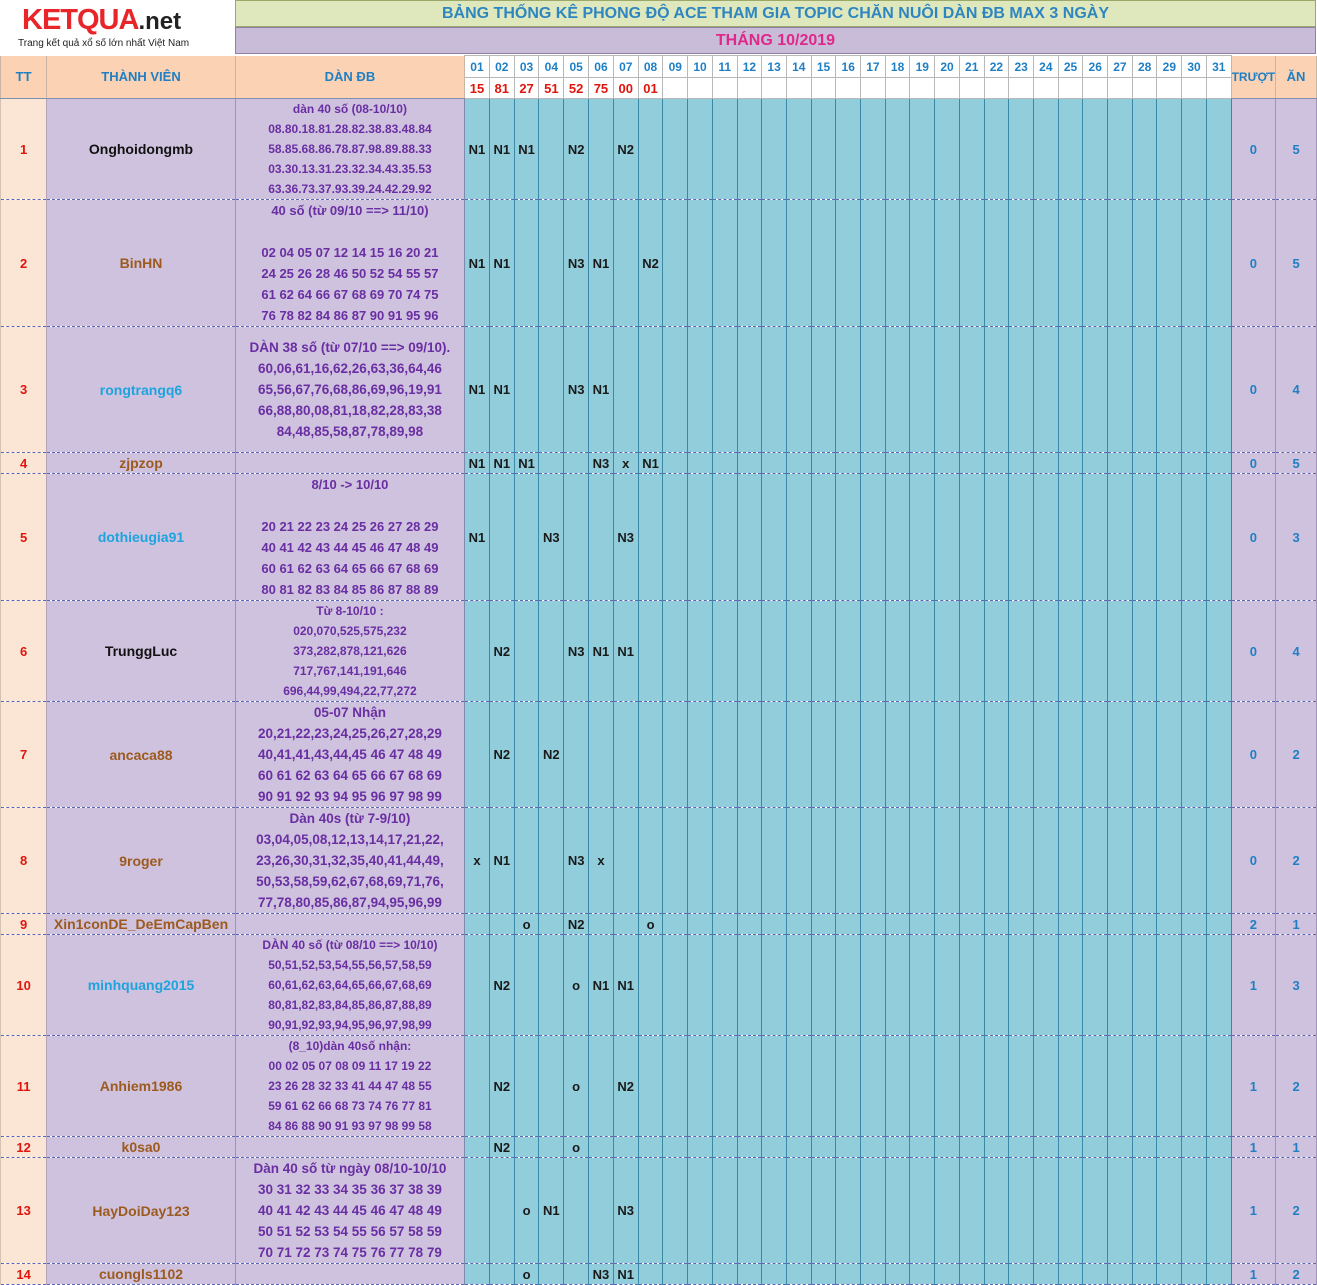  I want to click on dan-line: 50,51,52,53,54,55,56,57,58,59, so click(350, 965).